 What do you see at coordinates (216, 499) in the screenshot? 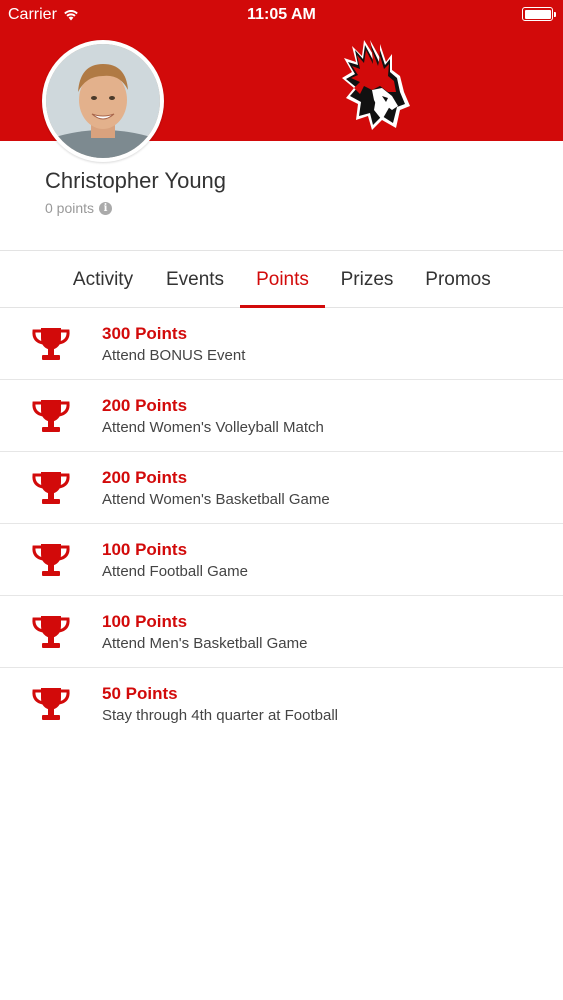
I see `points-description: Attend Women's Basketball Game` at bounding box center [216, 499].